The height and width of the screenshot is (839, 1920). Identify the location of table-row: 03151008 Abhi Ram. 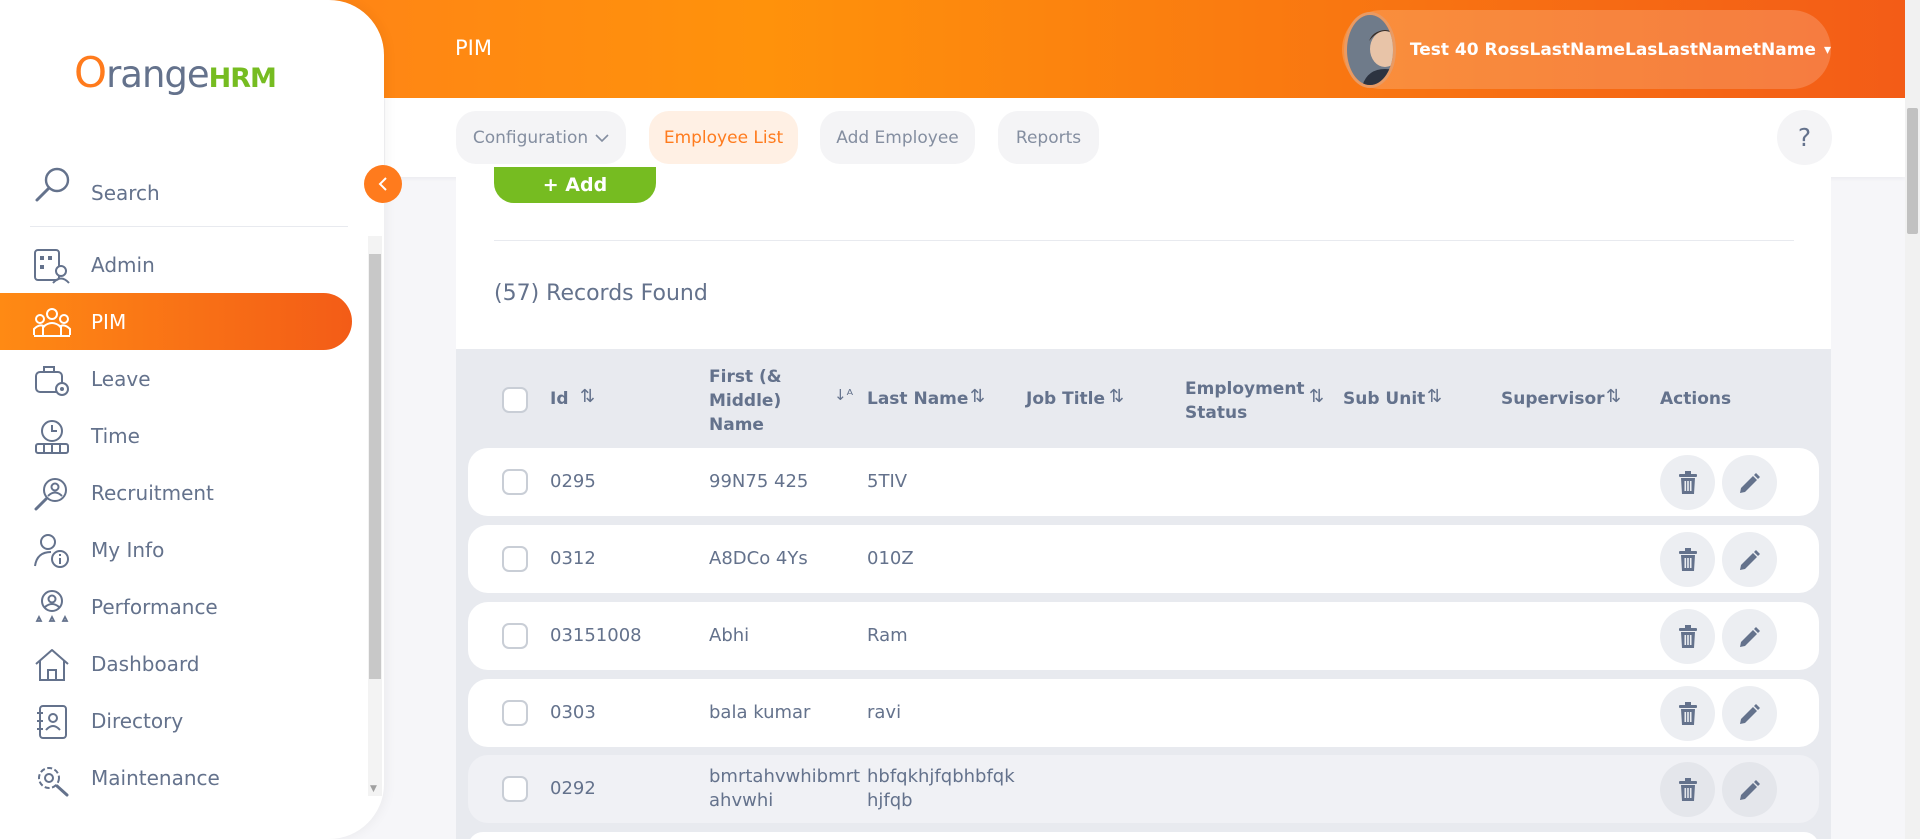
(1143, 636).